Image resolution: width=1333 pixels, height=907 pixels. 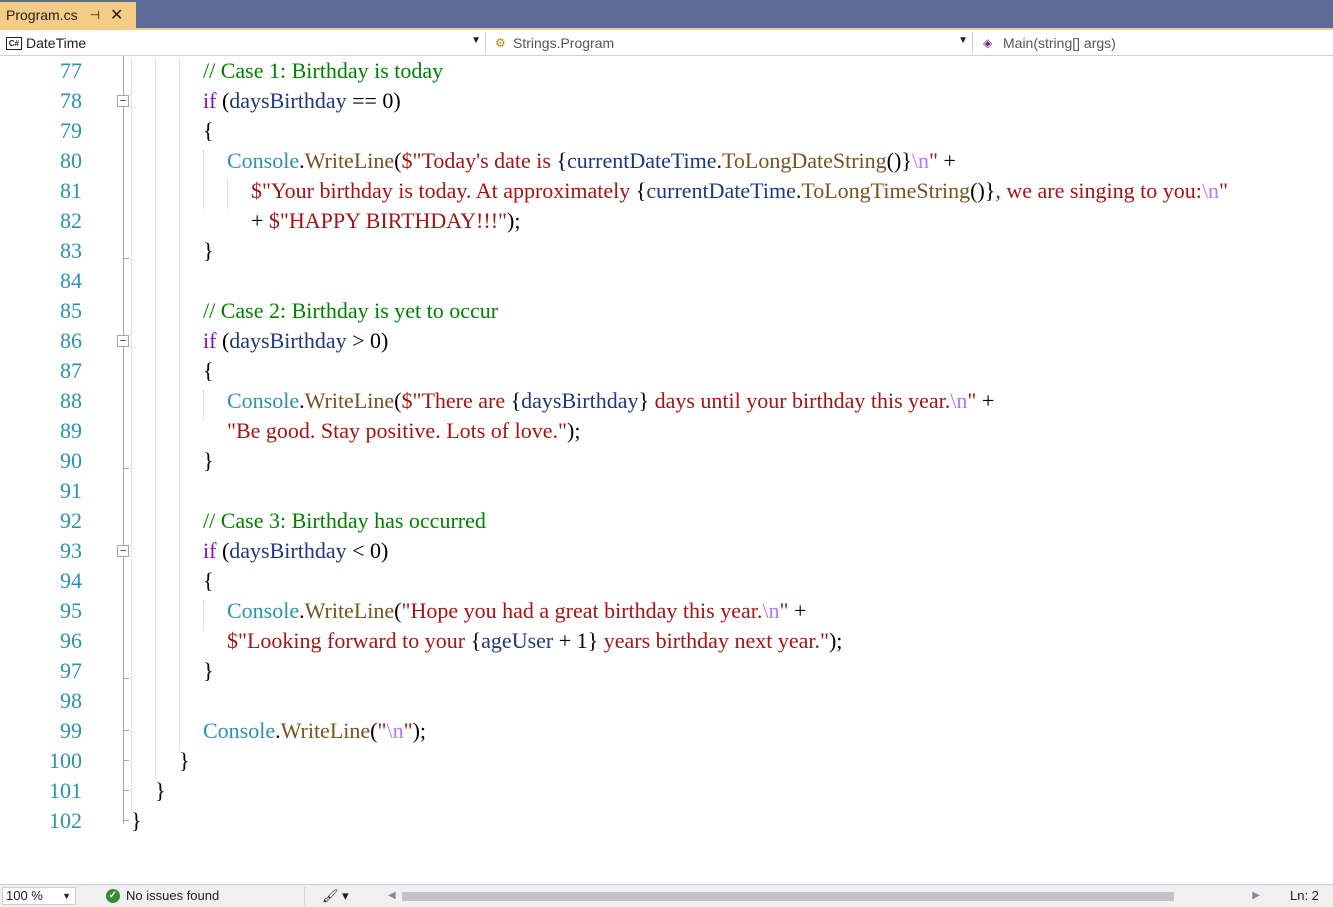 What do you see at coordinates (804, 160) in the screenshot?
I see `code-token: ToLongDateString` at bounding box center [804, 160].